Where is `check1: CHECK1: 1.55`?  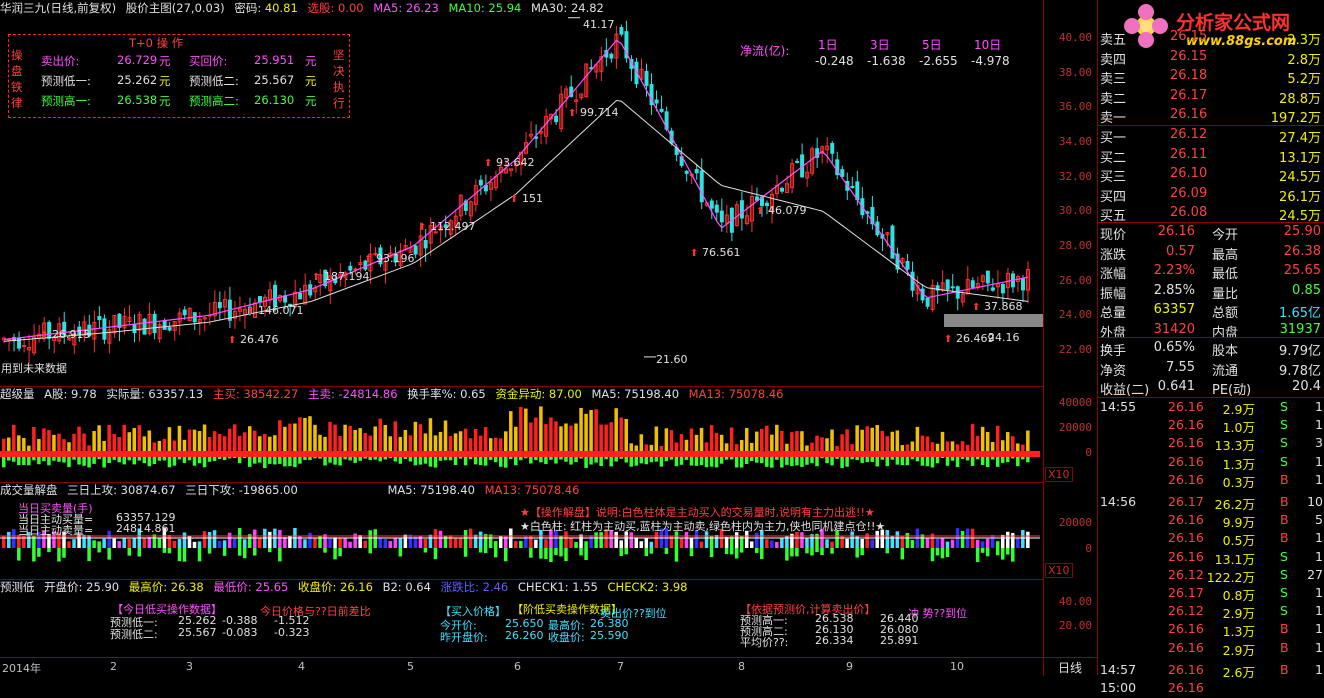
check1: CHECK1: 1.55 is located at coordinates (557, 587).